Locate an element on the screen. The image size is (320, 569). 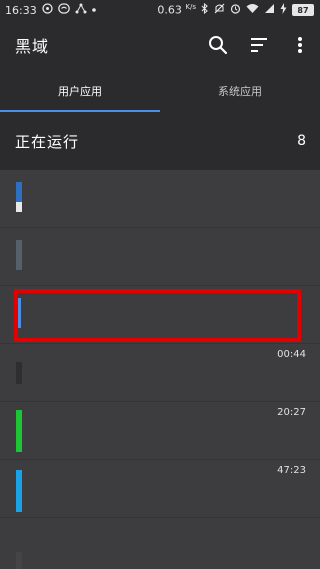
list-item: 47:23 is located at coordinates (160, 489).